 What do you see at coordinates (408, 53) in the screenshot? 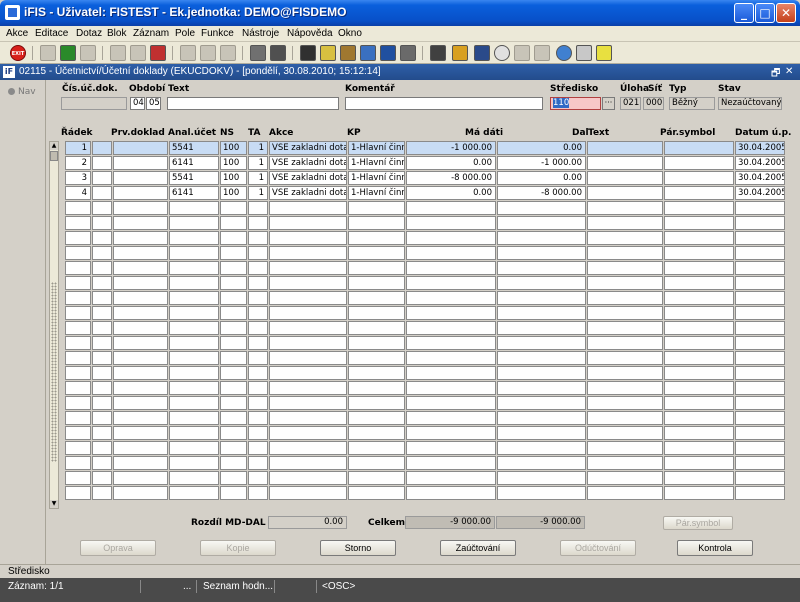
I see `attach-icon` at bounding box center [408, 53].